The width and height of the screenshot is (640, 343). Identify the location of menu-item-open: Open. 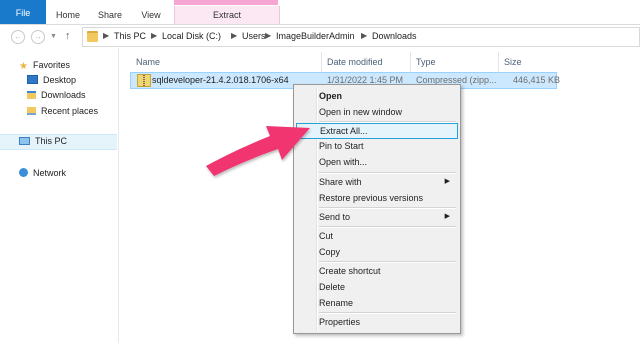
(376, 96).